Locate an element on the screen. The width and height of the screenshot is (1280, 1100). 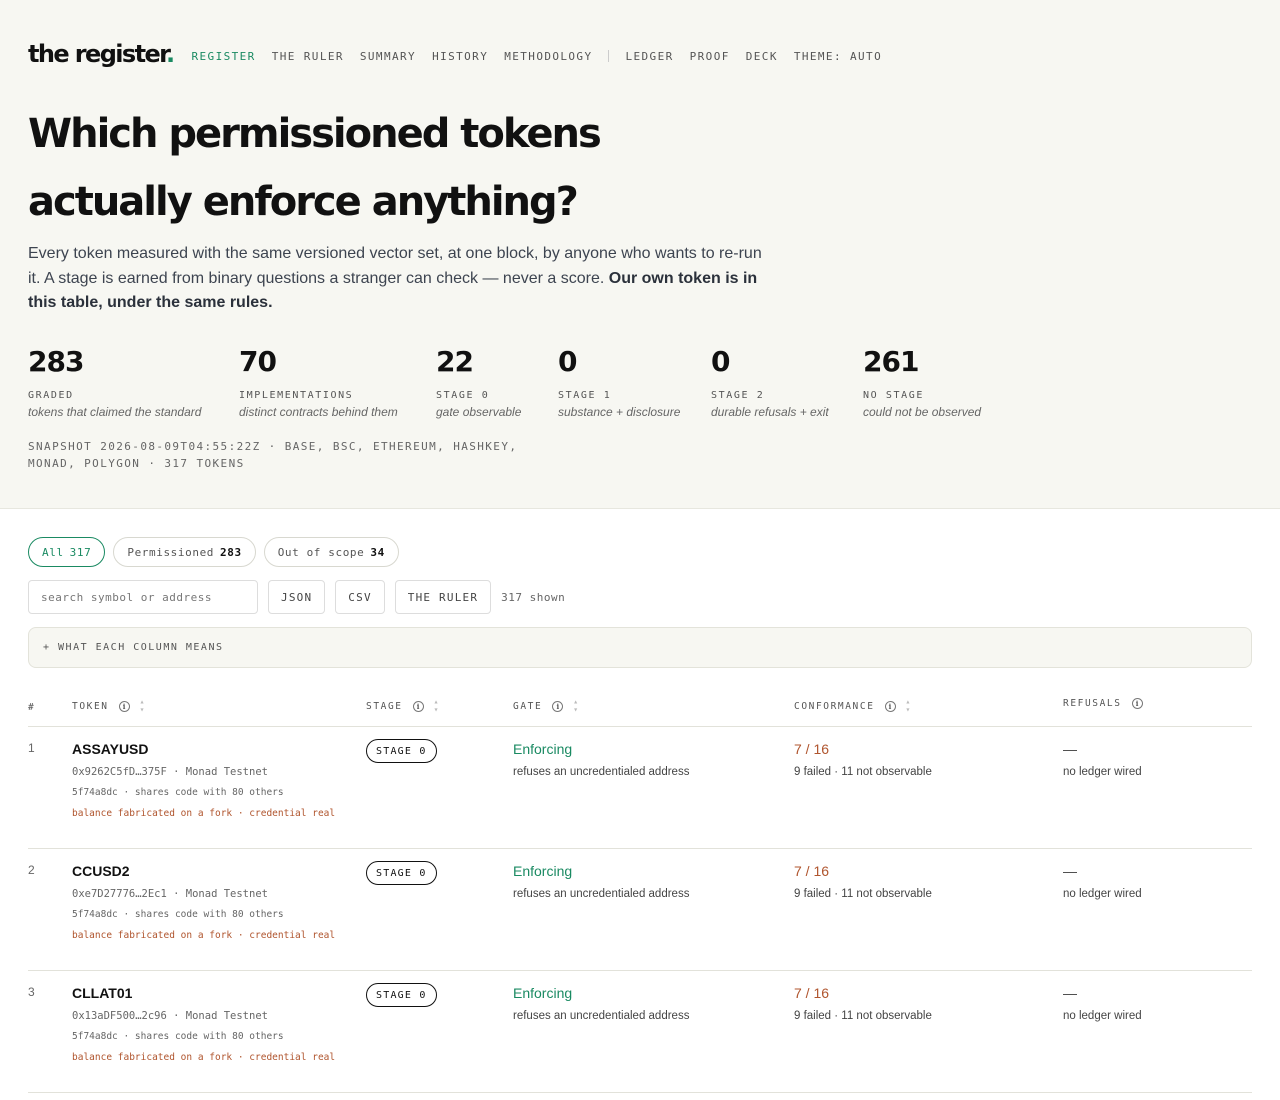
header-refusals: REFUSALS i is located at coordinates (1103, 703).